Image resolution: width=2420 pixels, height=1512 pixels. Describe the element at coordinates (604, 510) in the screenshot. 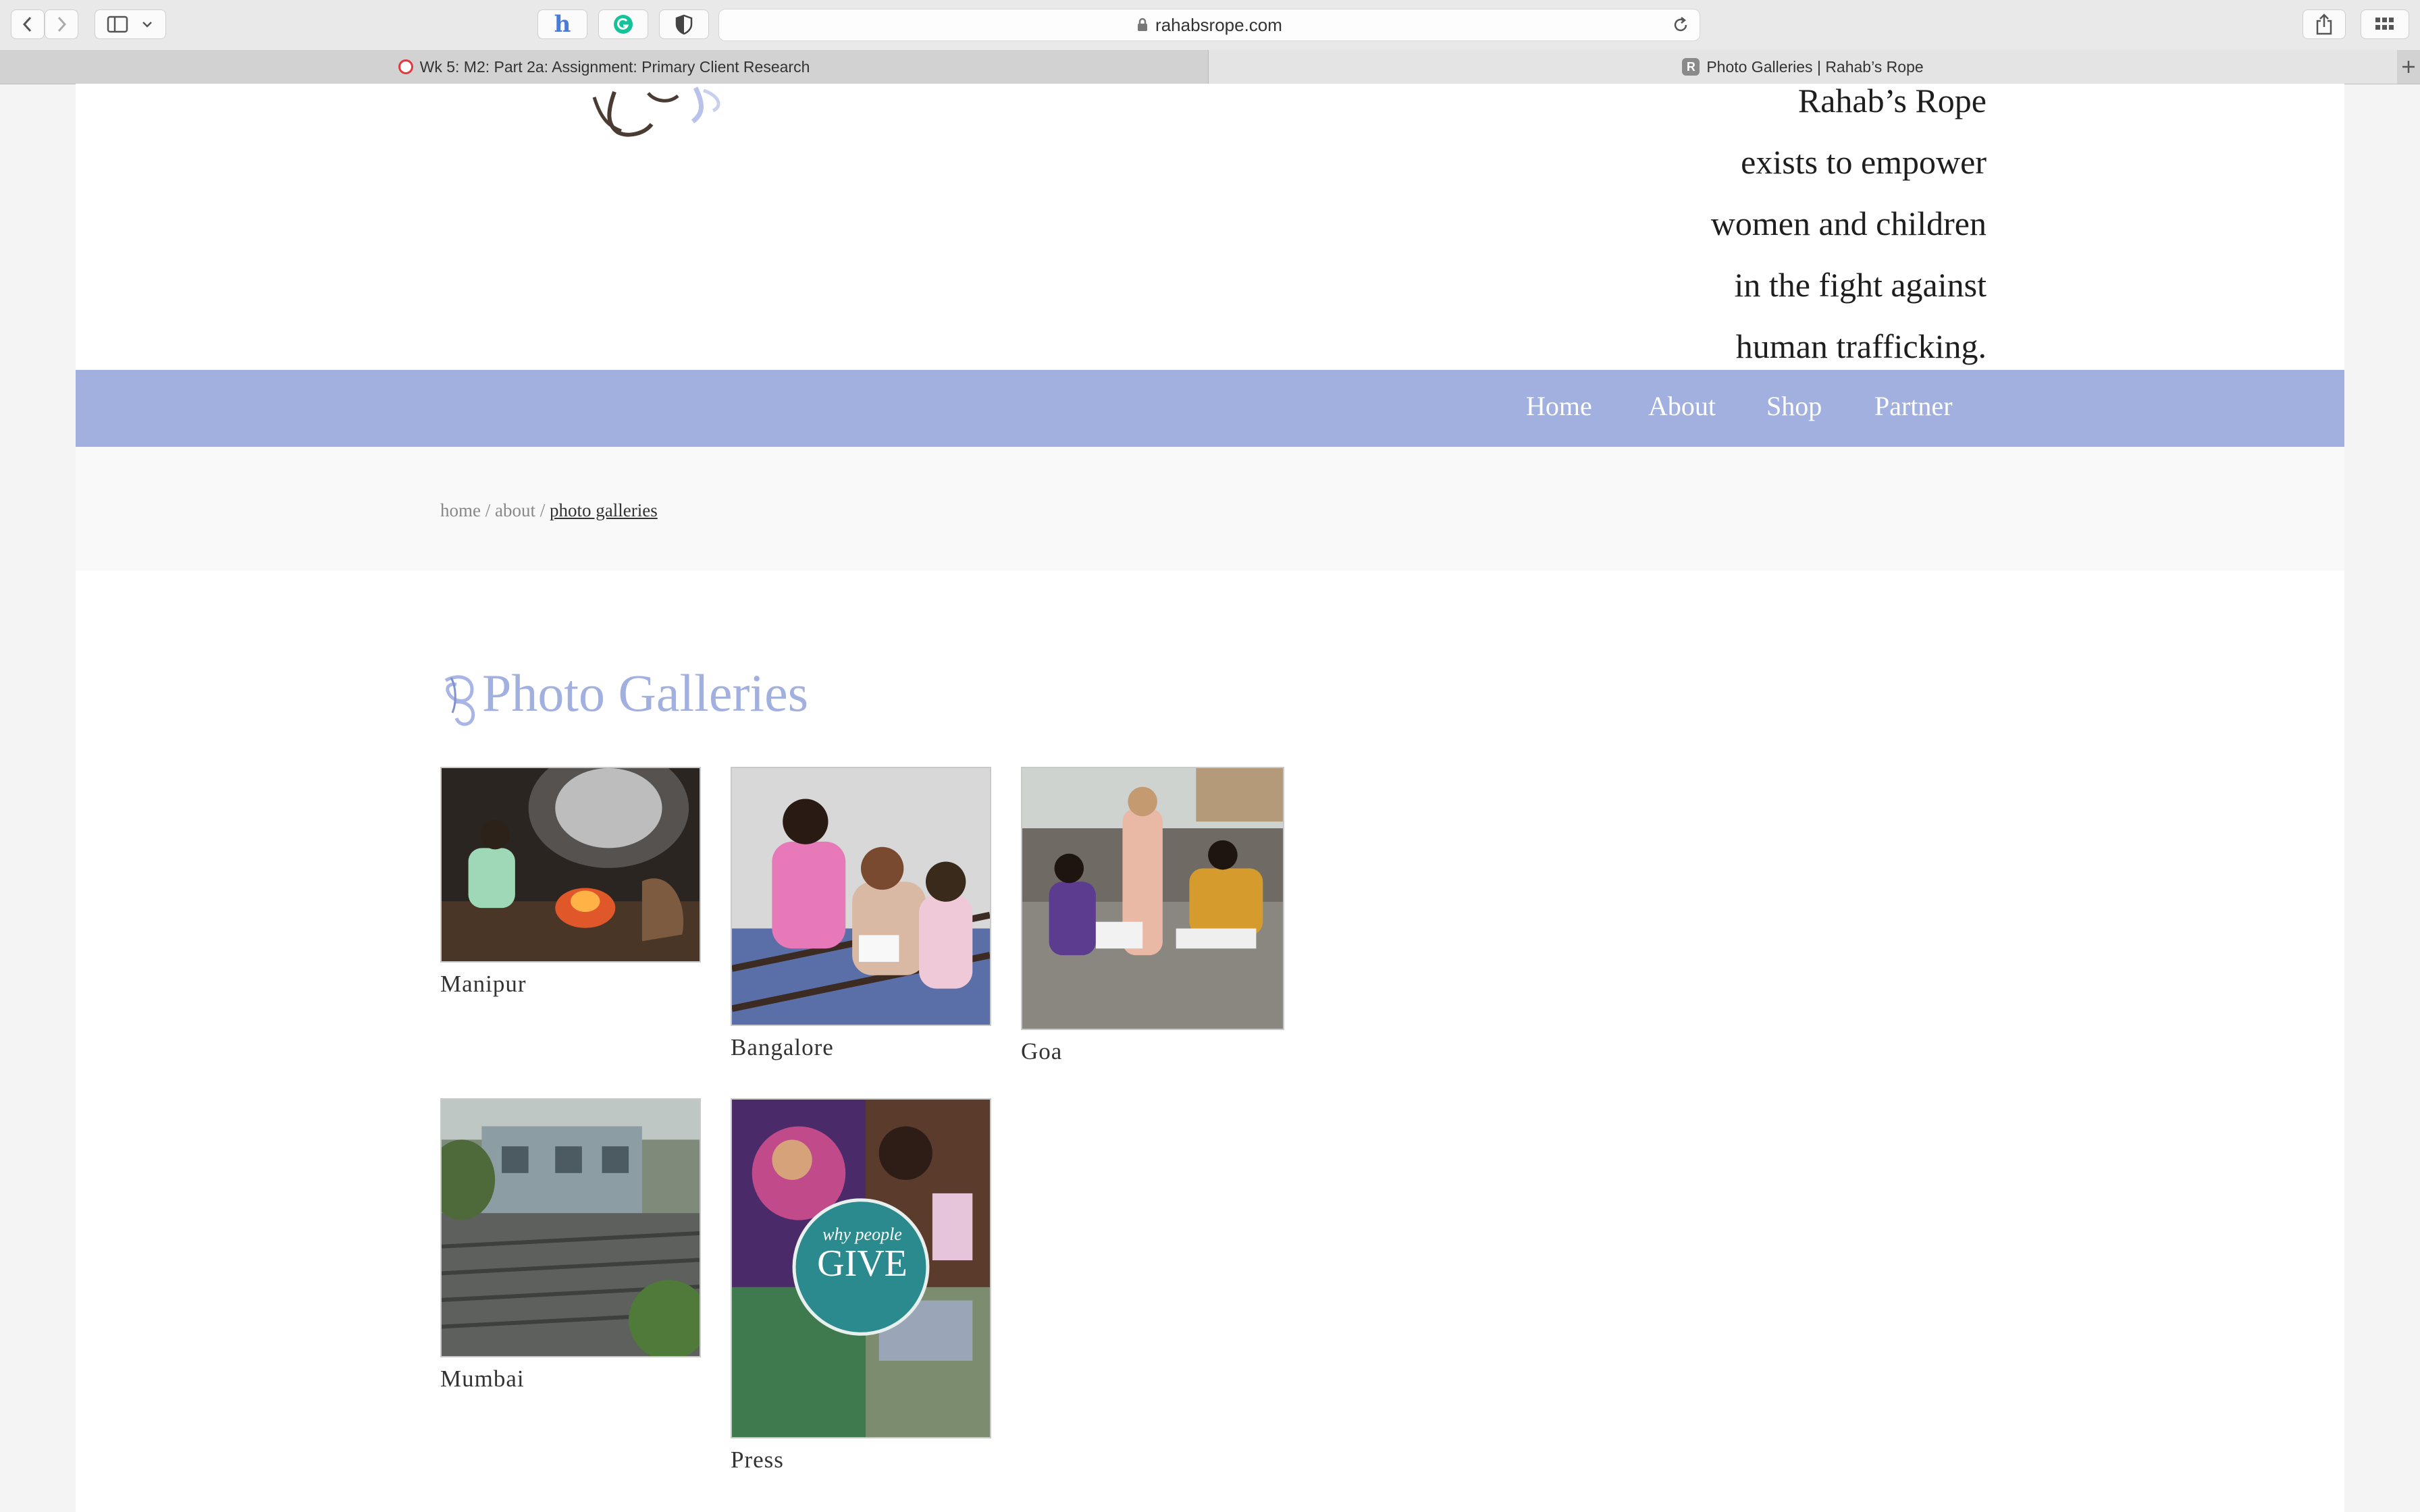

I see `breadcrumb-current-link: photo galleries` at that location.